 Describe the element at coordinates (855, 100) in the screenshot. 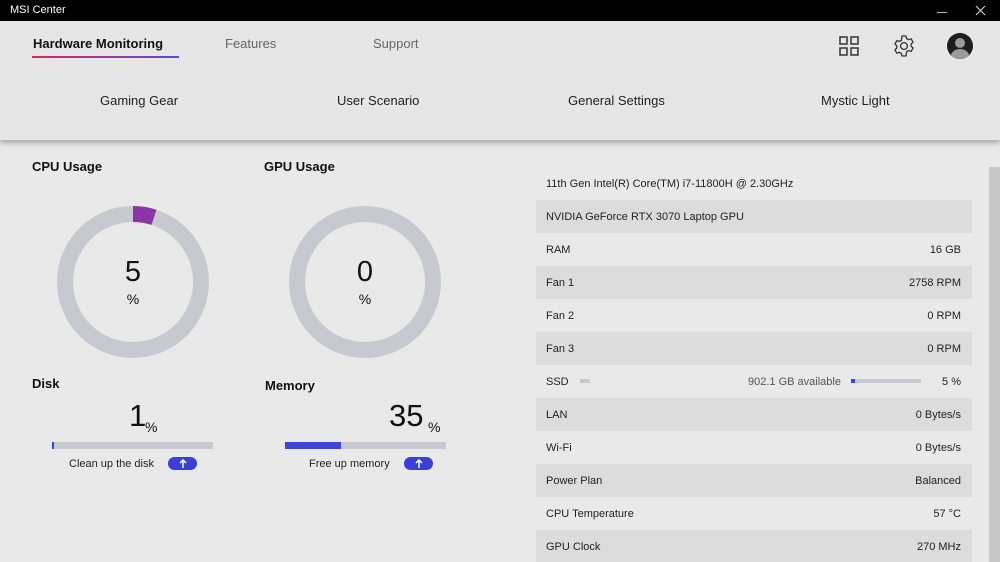

I see `subnav-mystic-light: Mystic Light` at that location.